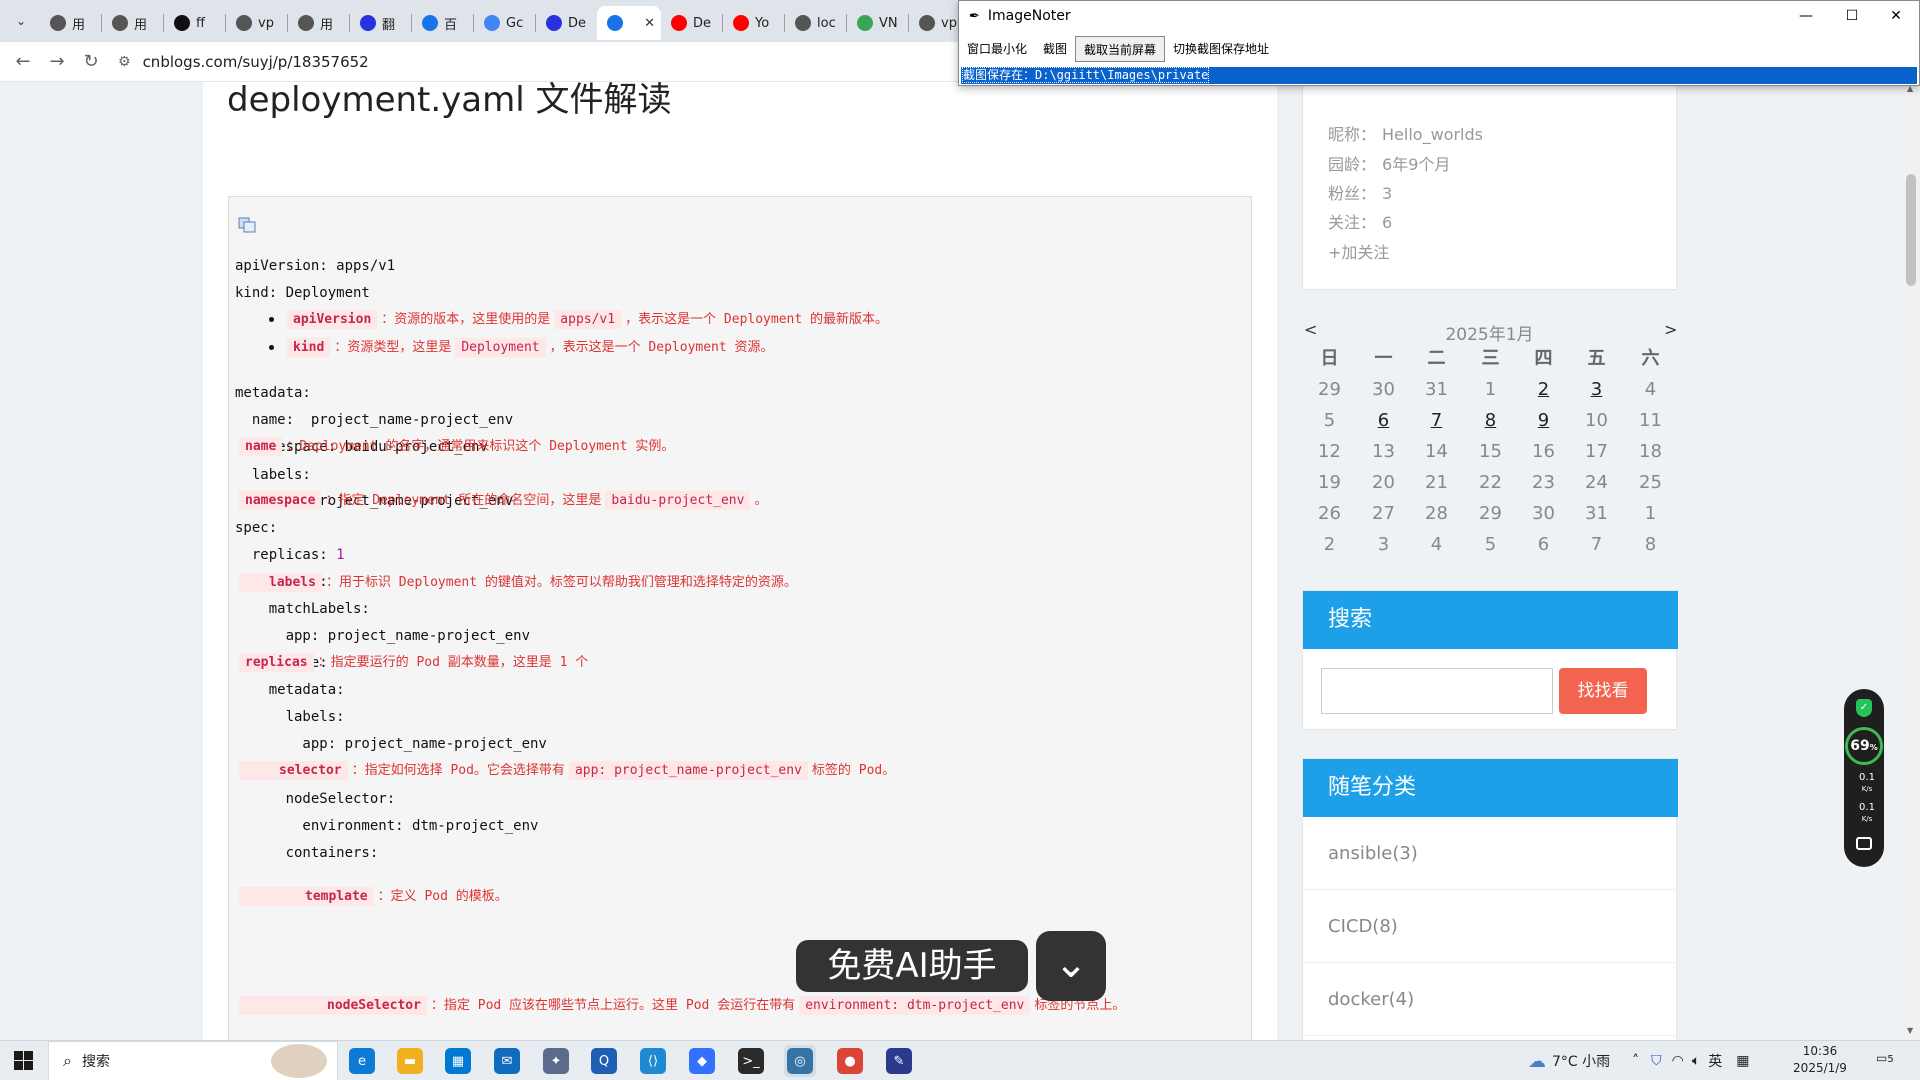 This screenshot has height=1080, width=1920. What do you see at coordinates (1383, 389) in the screenshot?
I see `calendar-day: 30` at bounding box center [1383, 389].